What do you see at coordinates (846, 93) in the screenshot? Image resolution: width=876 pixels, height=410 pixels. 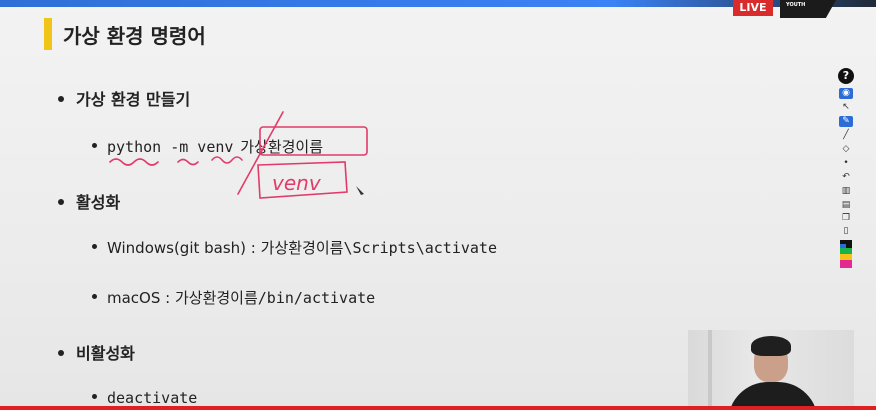 I see `eye-icon: ◉` at bounding box center [846, 93].